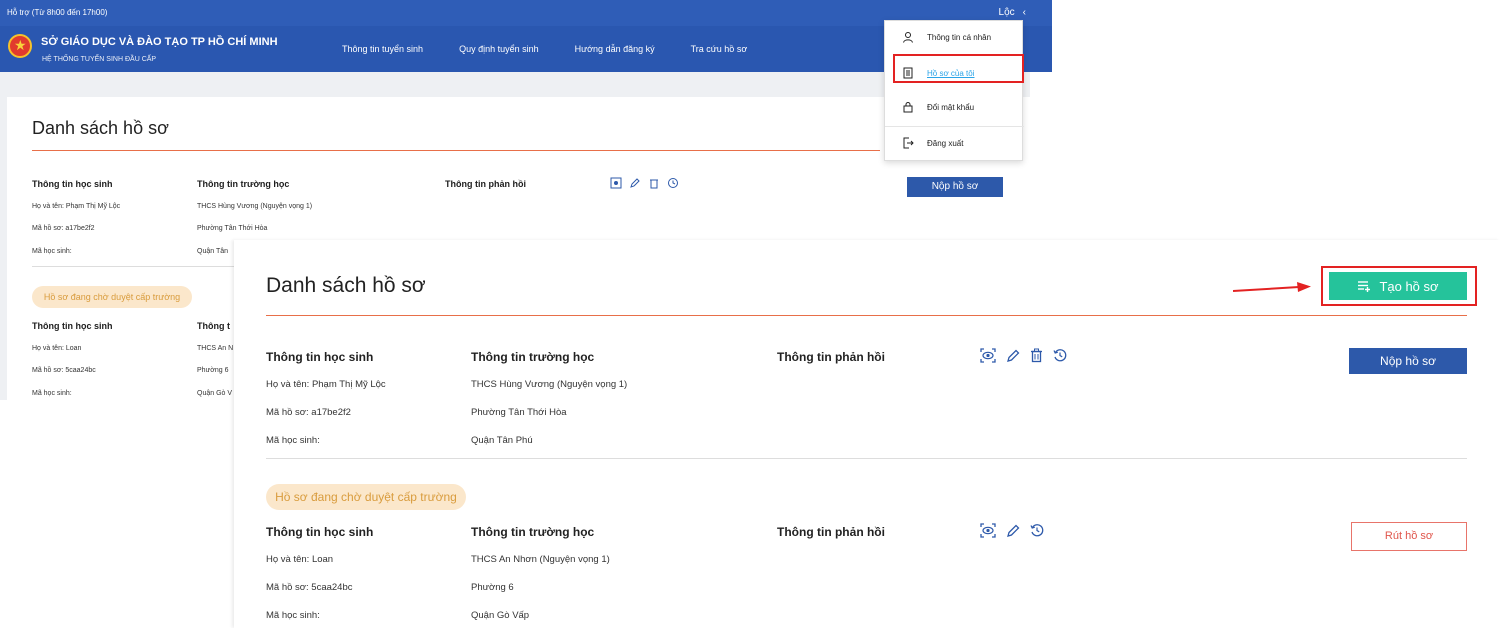  Describe the element at coordinates (243, 184) in the screenshot. I see `bg-col-school: Thông tin trường học` at that location.